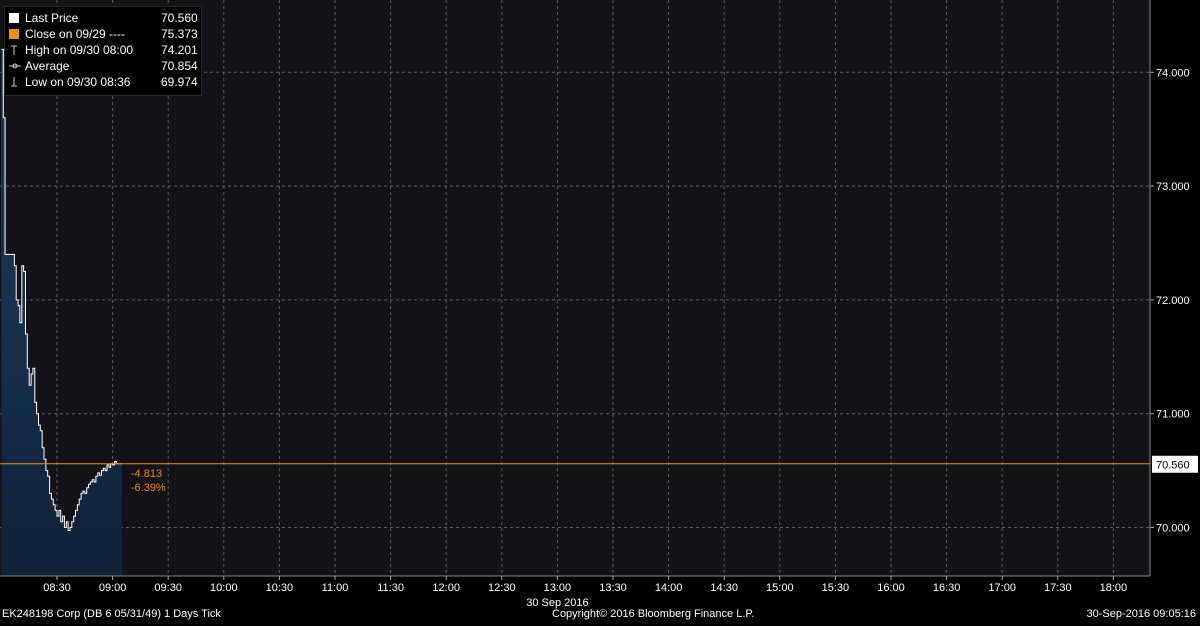 This screenshot has width=1200, height=626. I want to click on timestamp: 30-Sep-2016 09:05:16, so click(1141, 614).